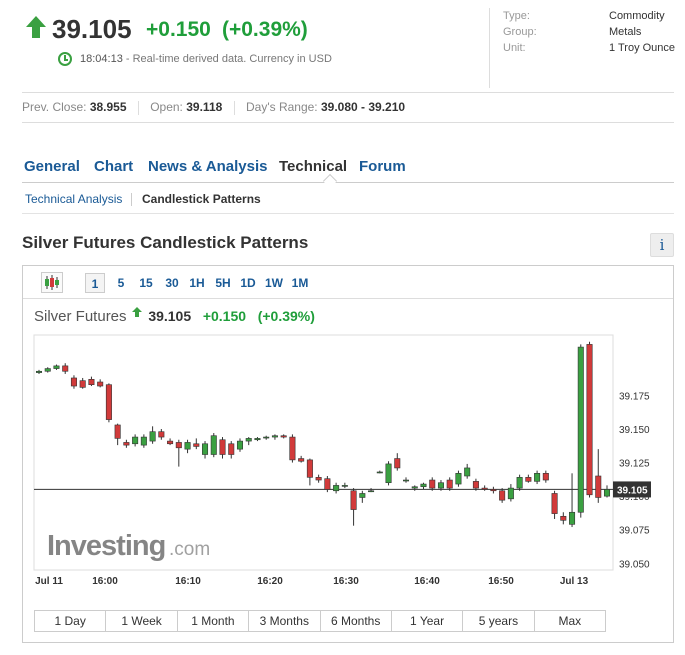  Describe the element at coordinates (625, 32) in the screenshot. I see `meta-value: Metals` at that location.